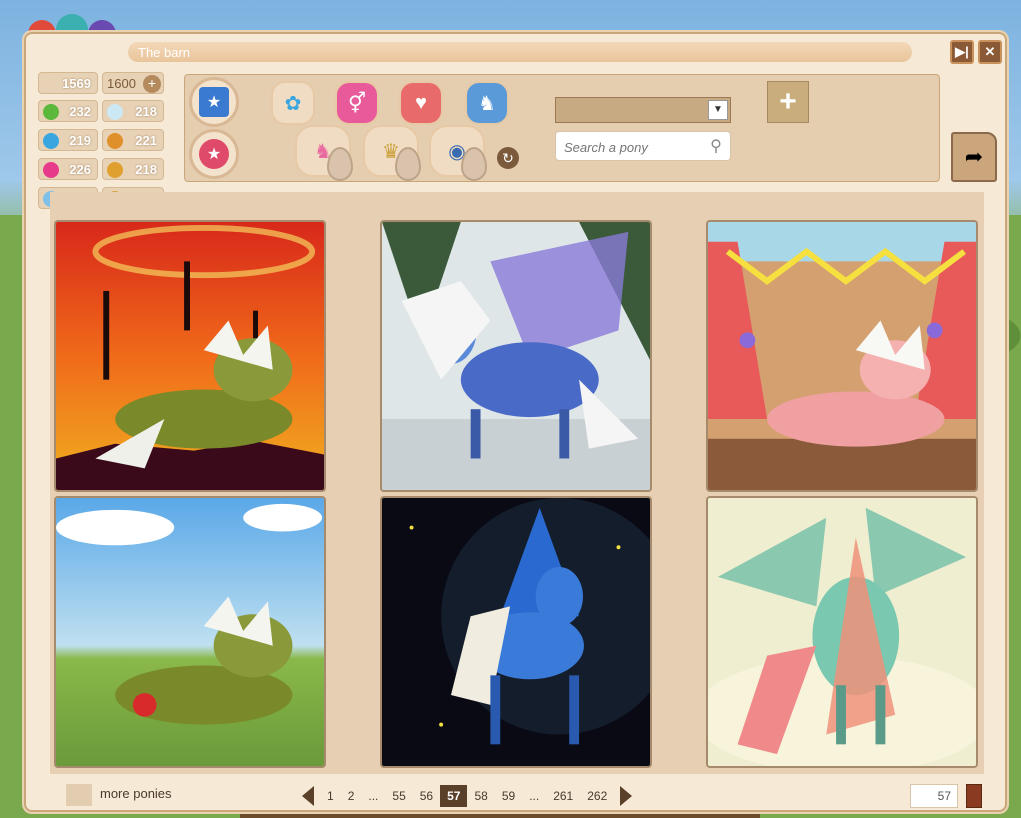 This screenshot has width=1021, height=818. Describe the element at coordinates (68, 111) in the screenshot. I see `stat-health: 232` at that location.